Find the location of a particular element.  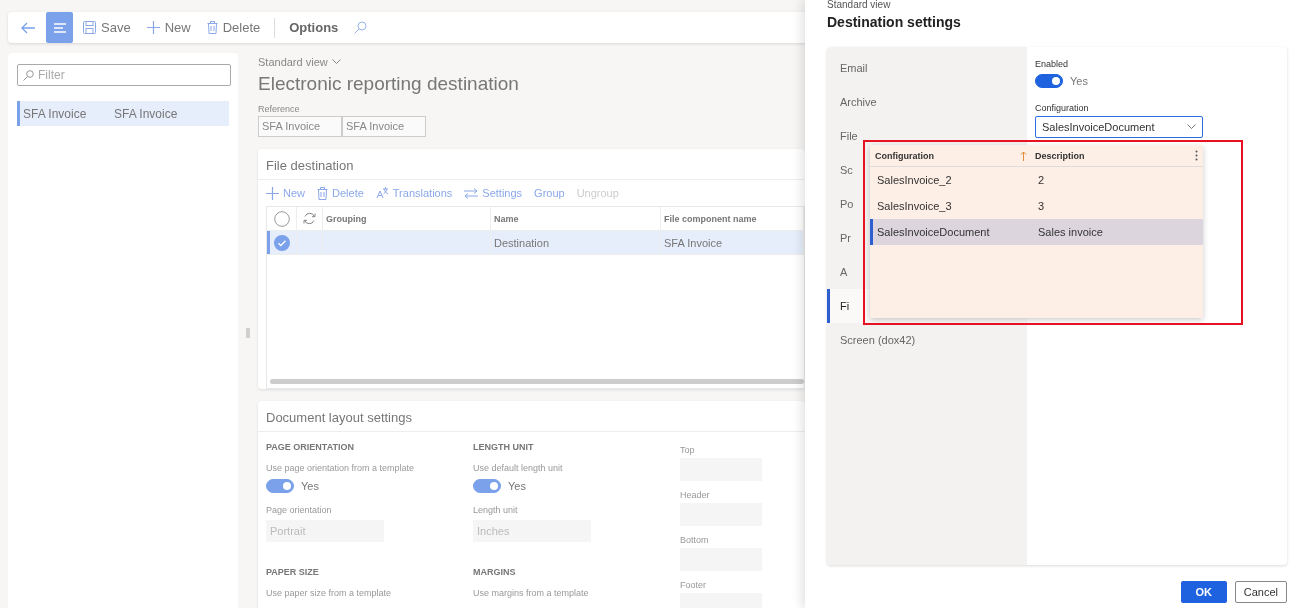

page-title: Electronic reporting destination is located at coordinates (389, 84).